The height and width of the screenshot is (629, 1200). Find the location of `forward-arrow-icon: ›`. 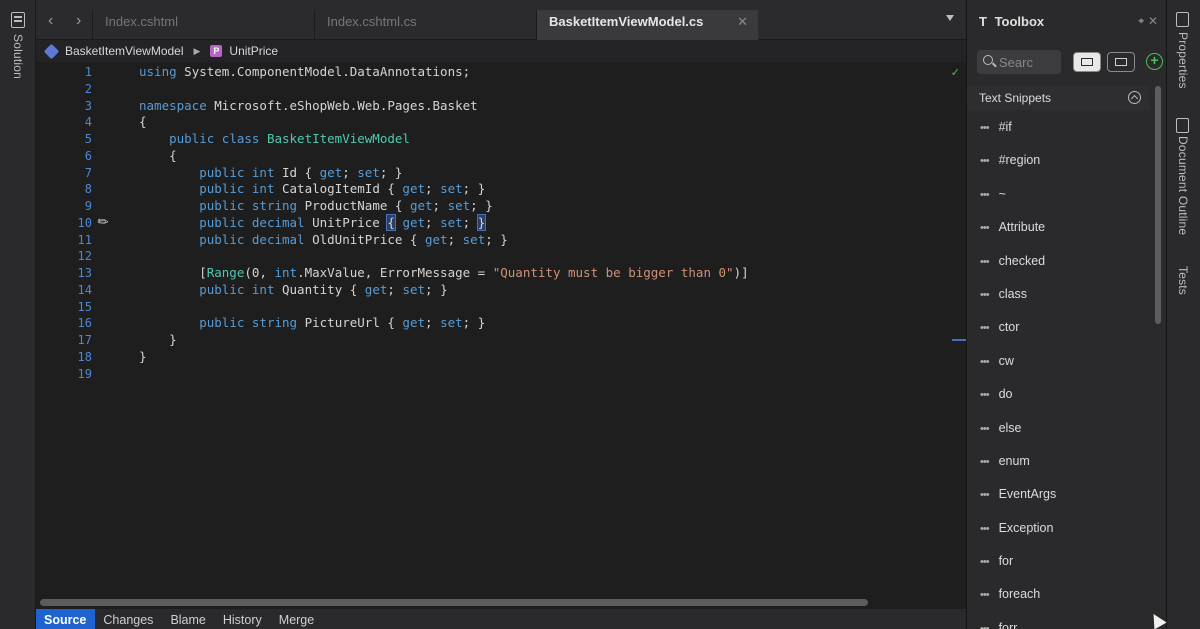

forward-arrow-icon: › is located at coordinates (78, 21).